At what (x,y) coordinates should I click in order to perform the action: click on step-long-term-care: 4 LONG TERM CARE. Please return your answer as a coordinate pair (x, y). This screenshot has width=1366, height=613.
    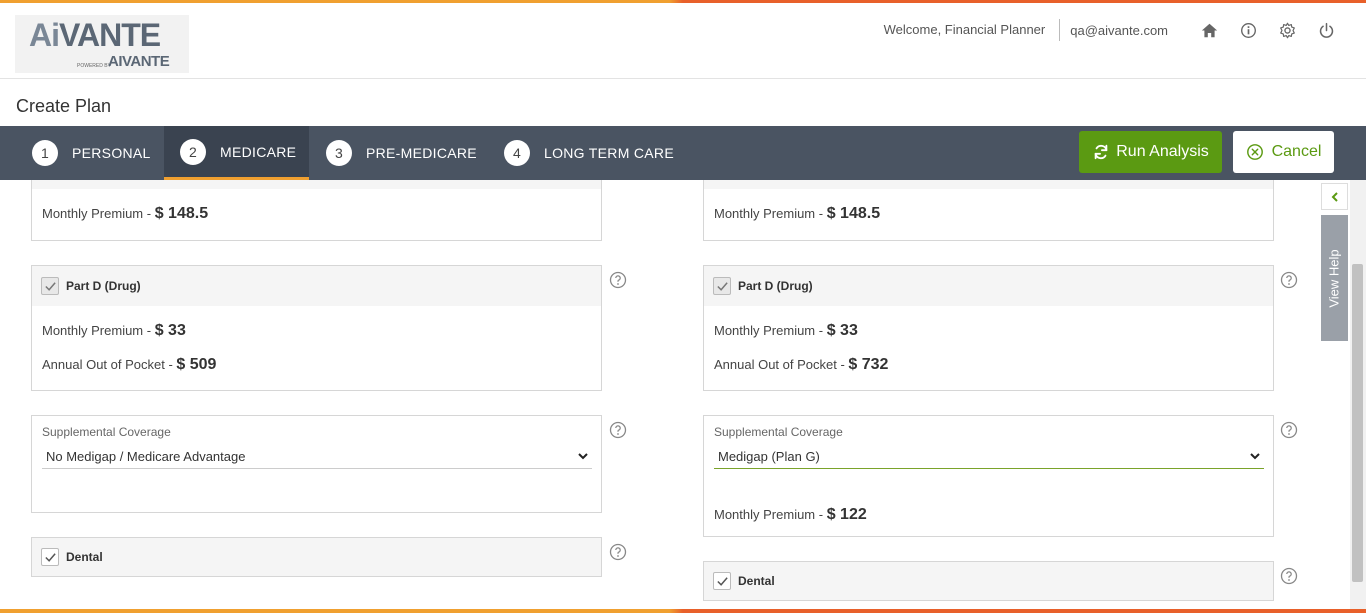
    Looking at the image, I should click on (589, 153).